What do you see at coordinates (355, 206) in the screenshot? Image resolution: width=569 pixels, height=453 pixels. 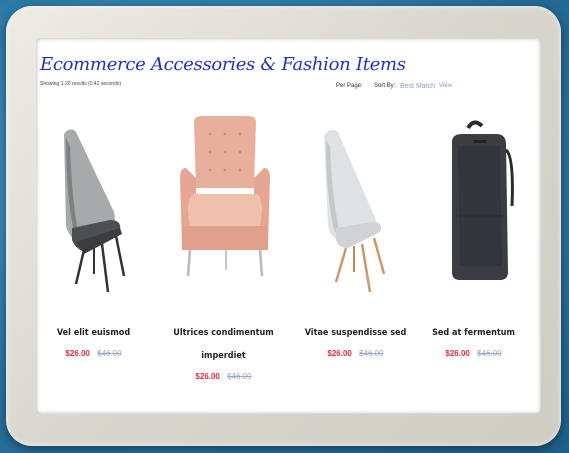 I see `white-wood-lounge-chair-image` at bounding box center [355, 206].